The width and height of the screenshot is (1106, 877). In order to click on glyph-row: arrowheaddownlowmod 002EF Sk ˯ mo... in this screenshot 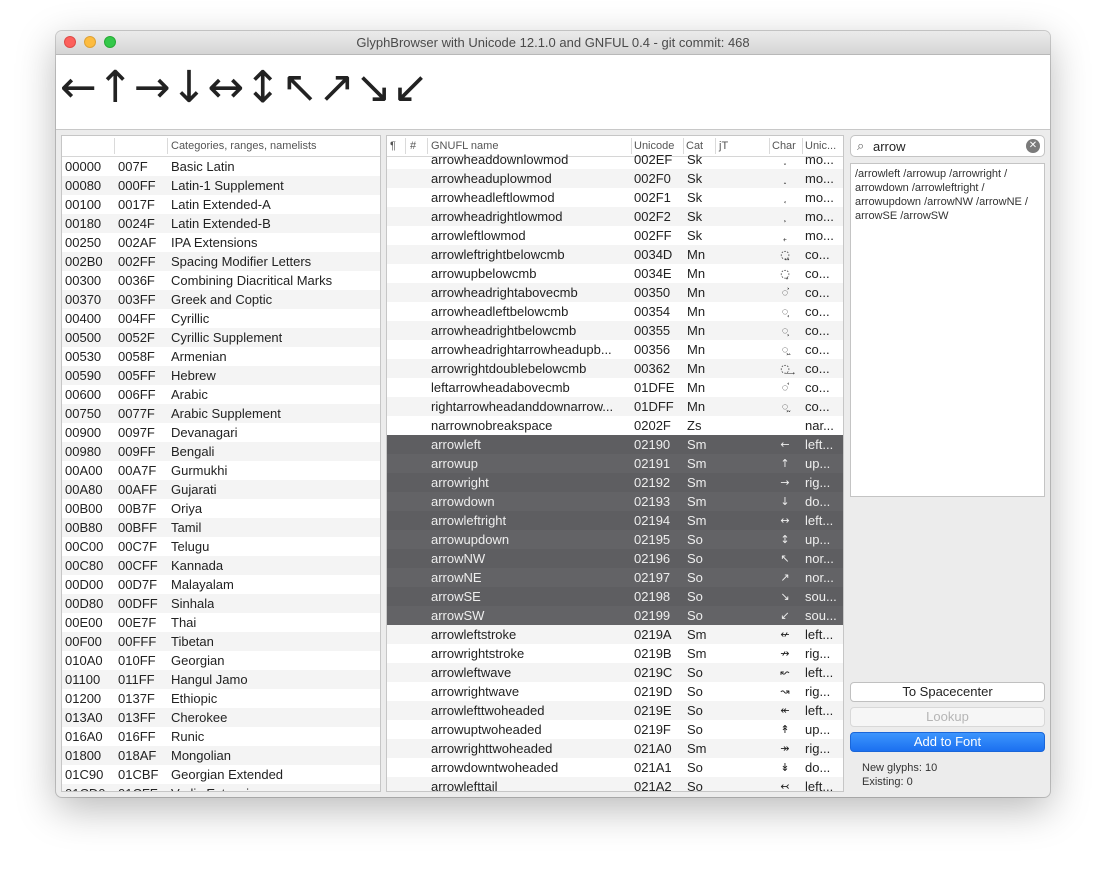, I will do `click(615, 159)`.